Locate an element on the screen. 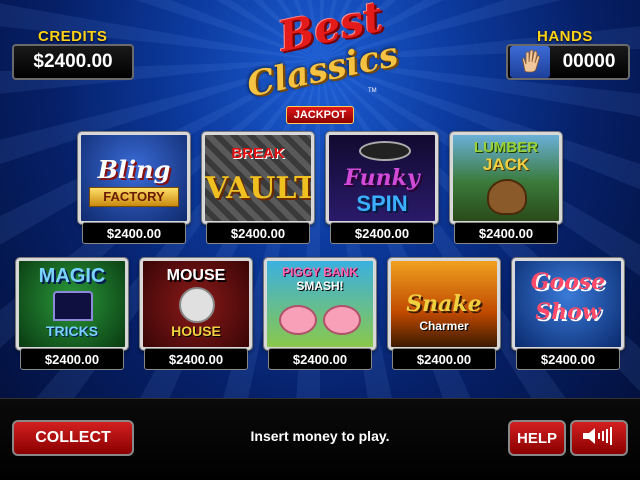 Image resolution: width=640 pixels, height=480 pixels. game-tile-mouse-house: MOUSE HOUSE $2400.00 is located at coordinates (196, 315).